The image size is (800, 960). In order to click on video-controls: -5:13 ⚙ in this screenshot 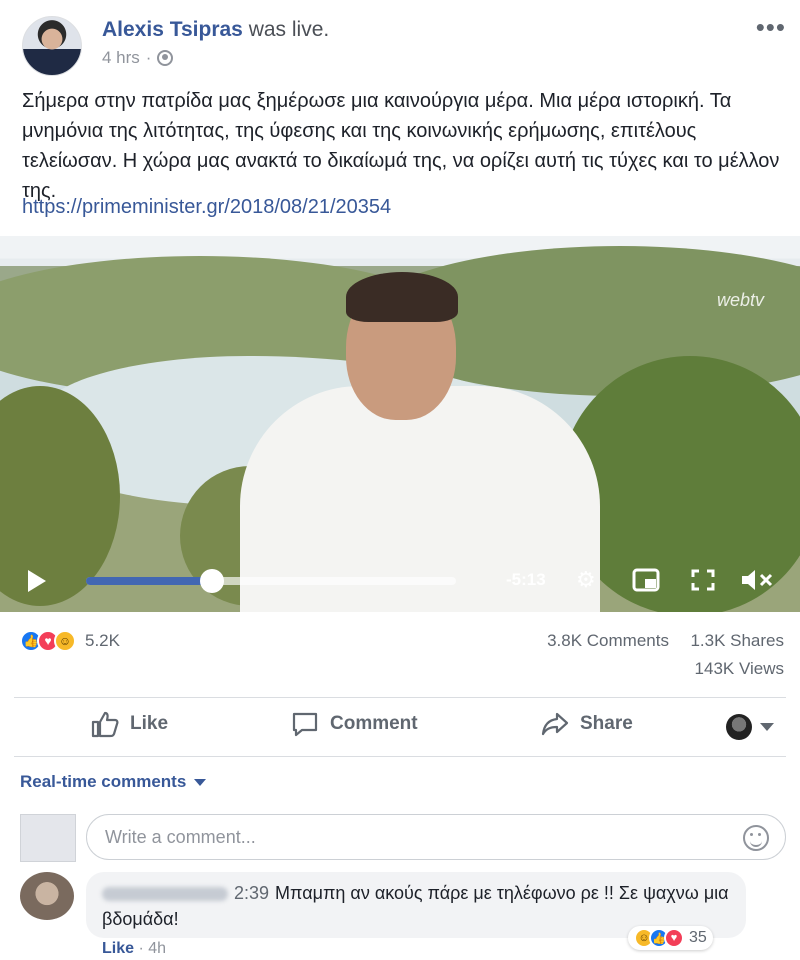, I will do `click(400, 580)`.